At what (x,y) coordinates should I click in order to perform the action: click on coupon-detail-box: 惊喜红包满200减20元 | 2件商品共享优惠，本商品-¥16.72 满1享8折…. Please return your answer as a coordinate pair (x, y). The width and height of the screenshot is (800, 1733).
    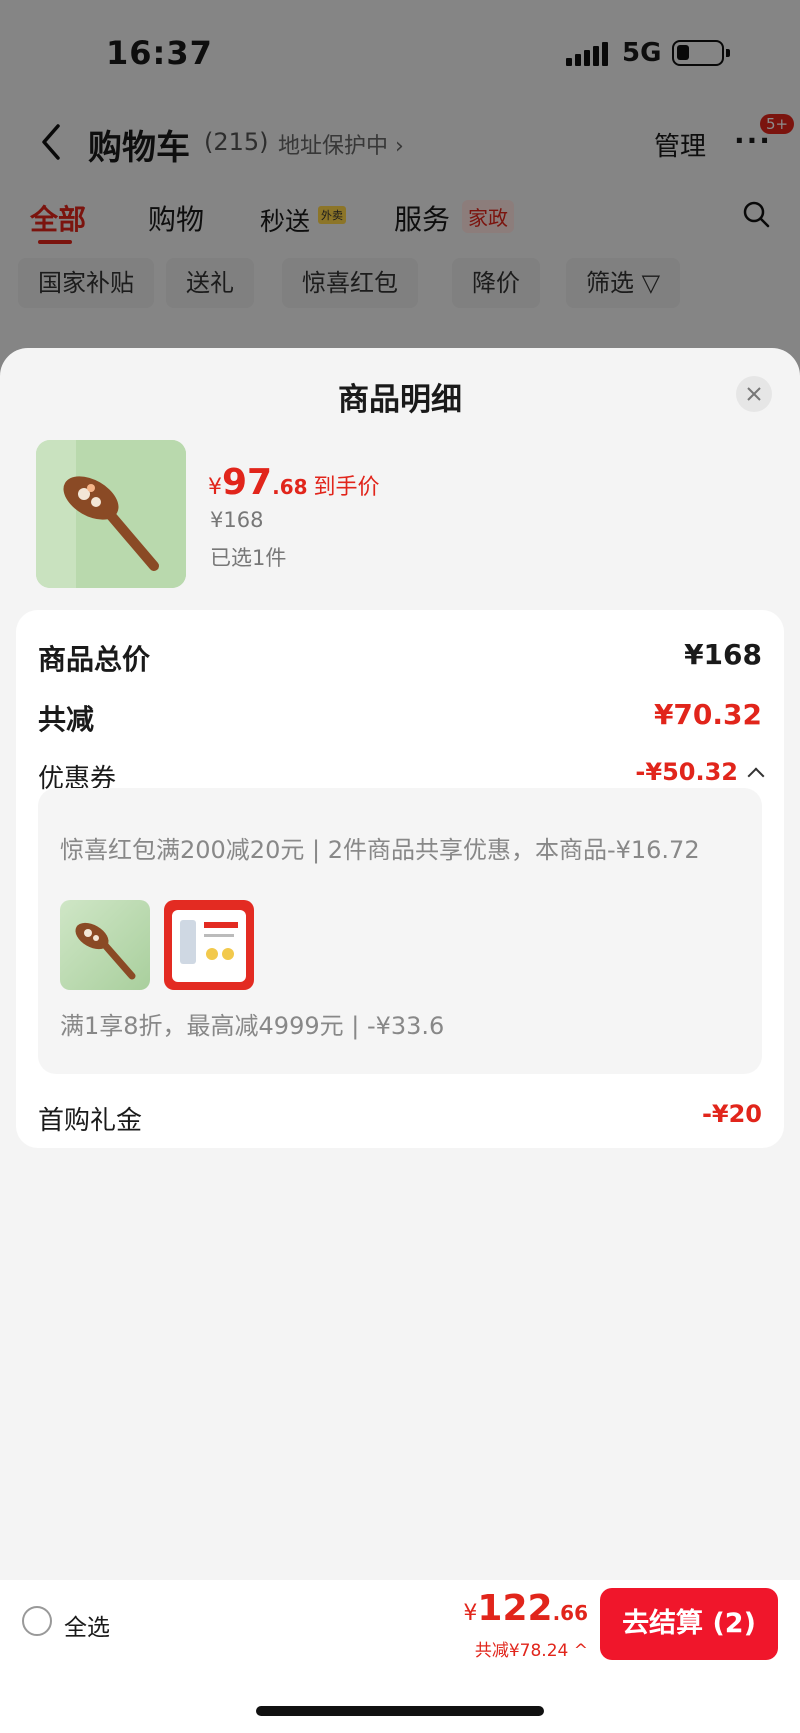
    Looking at the image, I should click on (400, 931).